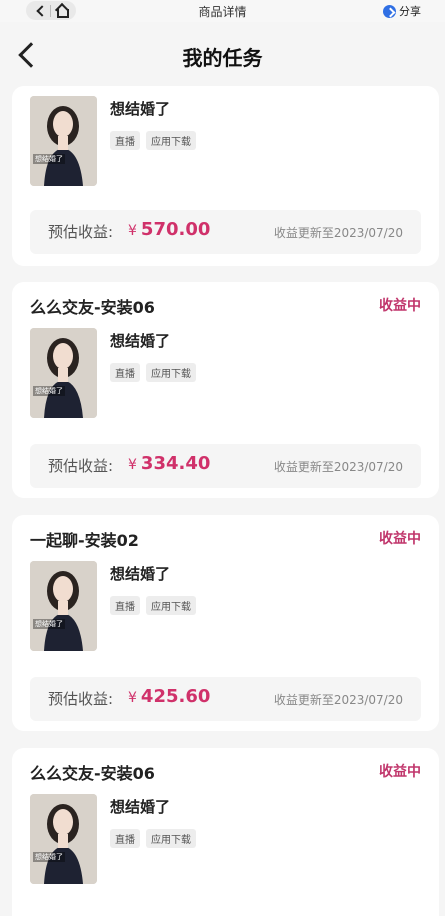 The image size is (445, 916). I want to click on page-title: 我的任务, so click(222, 58).